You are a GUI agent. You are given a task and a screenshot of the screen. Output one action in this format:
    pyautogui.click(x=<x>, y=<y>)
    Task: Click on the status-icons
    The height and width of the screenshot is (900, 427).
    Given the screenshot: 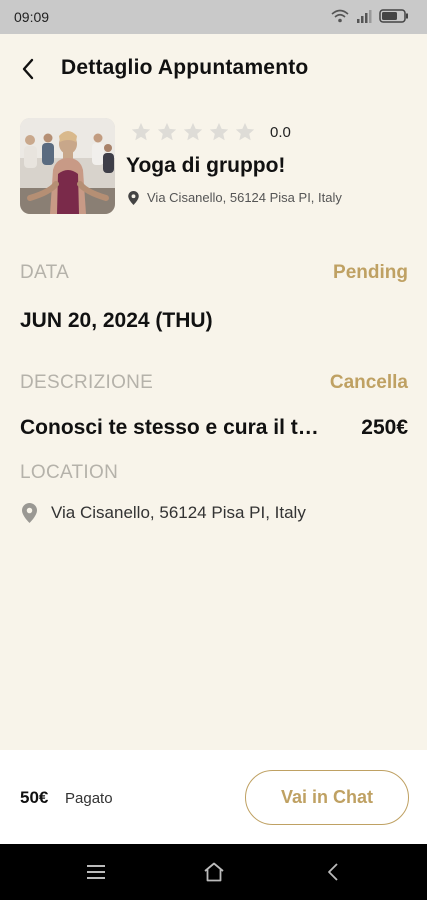 What is the action you would take?
    pyautogui.click(x=370, y=16)
    